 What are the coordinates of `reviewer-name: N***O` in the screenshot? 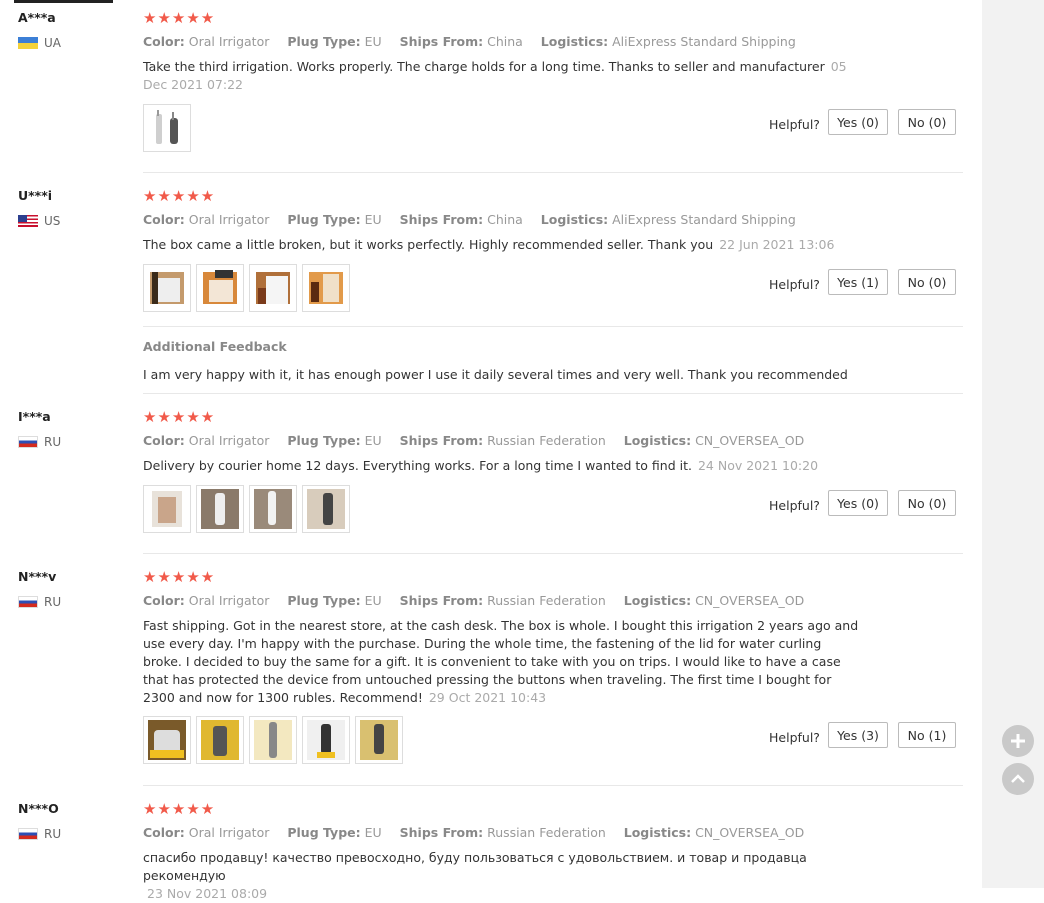 It's located at (38, 808).